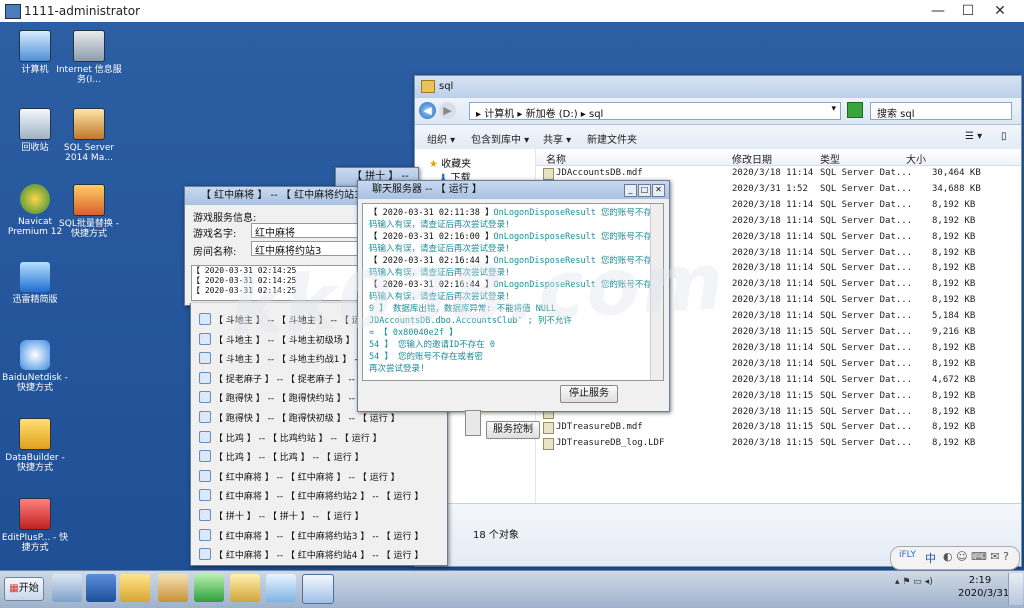 The height and width of the screenshot is (608, 1024). I want to click on show-desktop-button, so click(1015, 589).